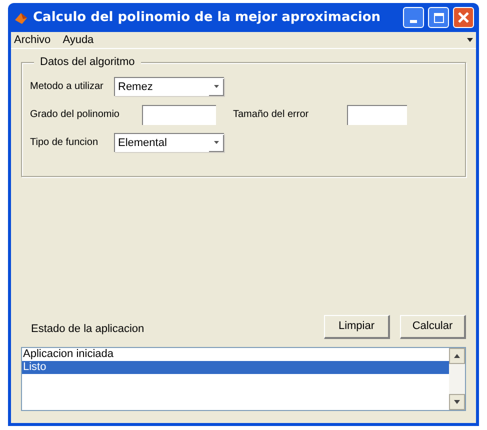  I want to click on field-label: Grado del polinomio, so click(75, 115).